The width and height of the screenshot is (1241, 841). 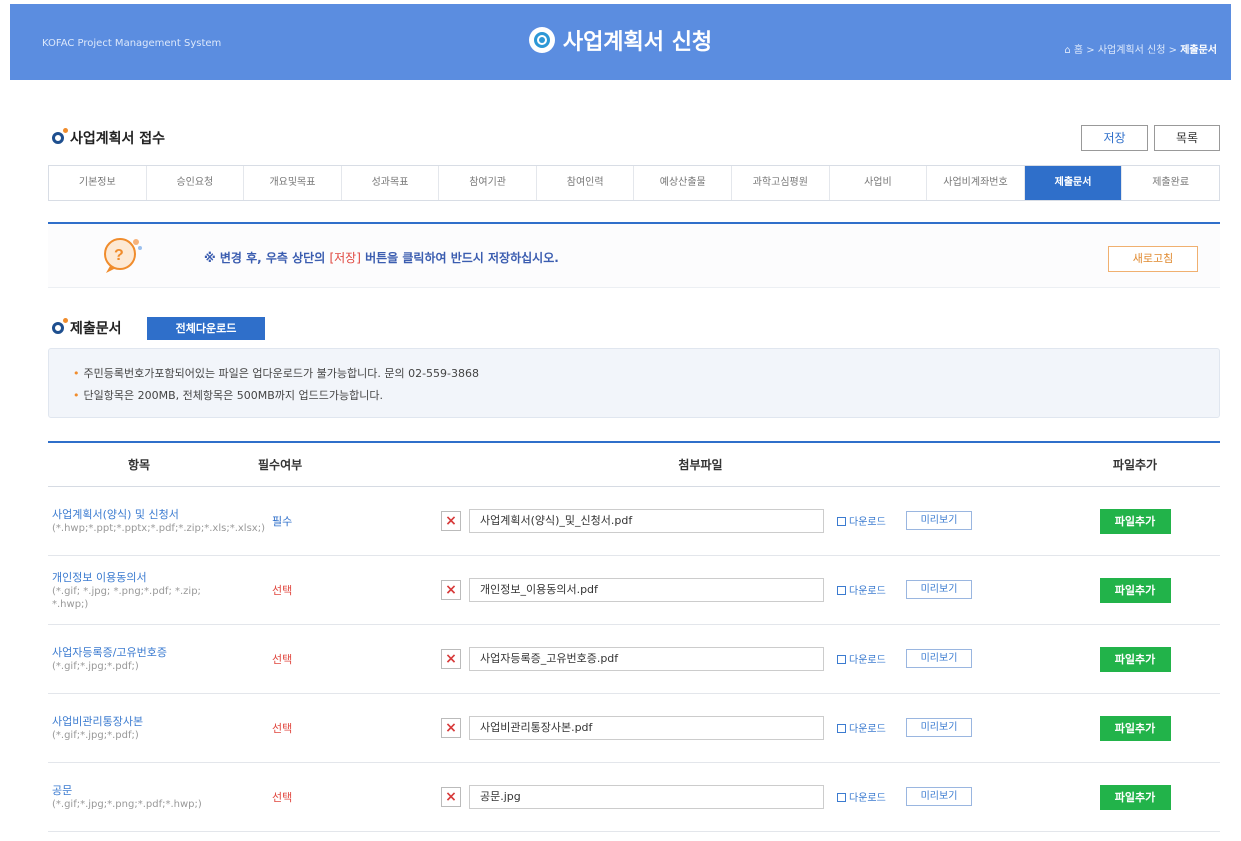 What do you see at coordinates (139, 514) in the screenshot?
I see `item-name: 사업계획서(양식) 및 신청서` at bounding box center [139, 514].